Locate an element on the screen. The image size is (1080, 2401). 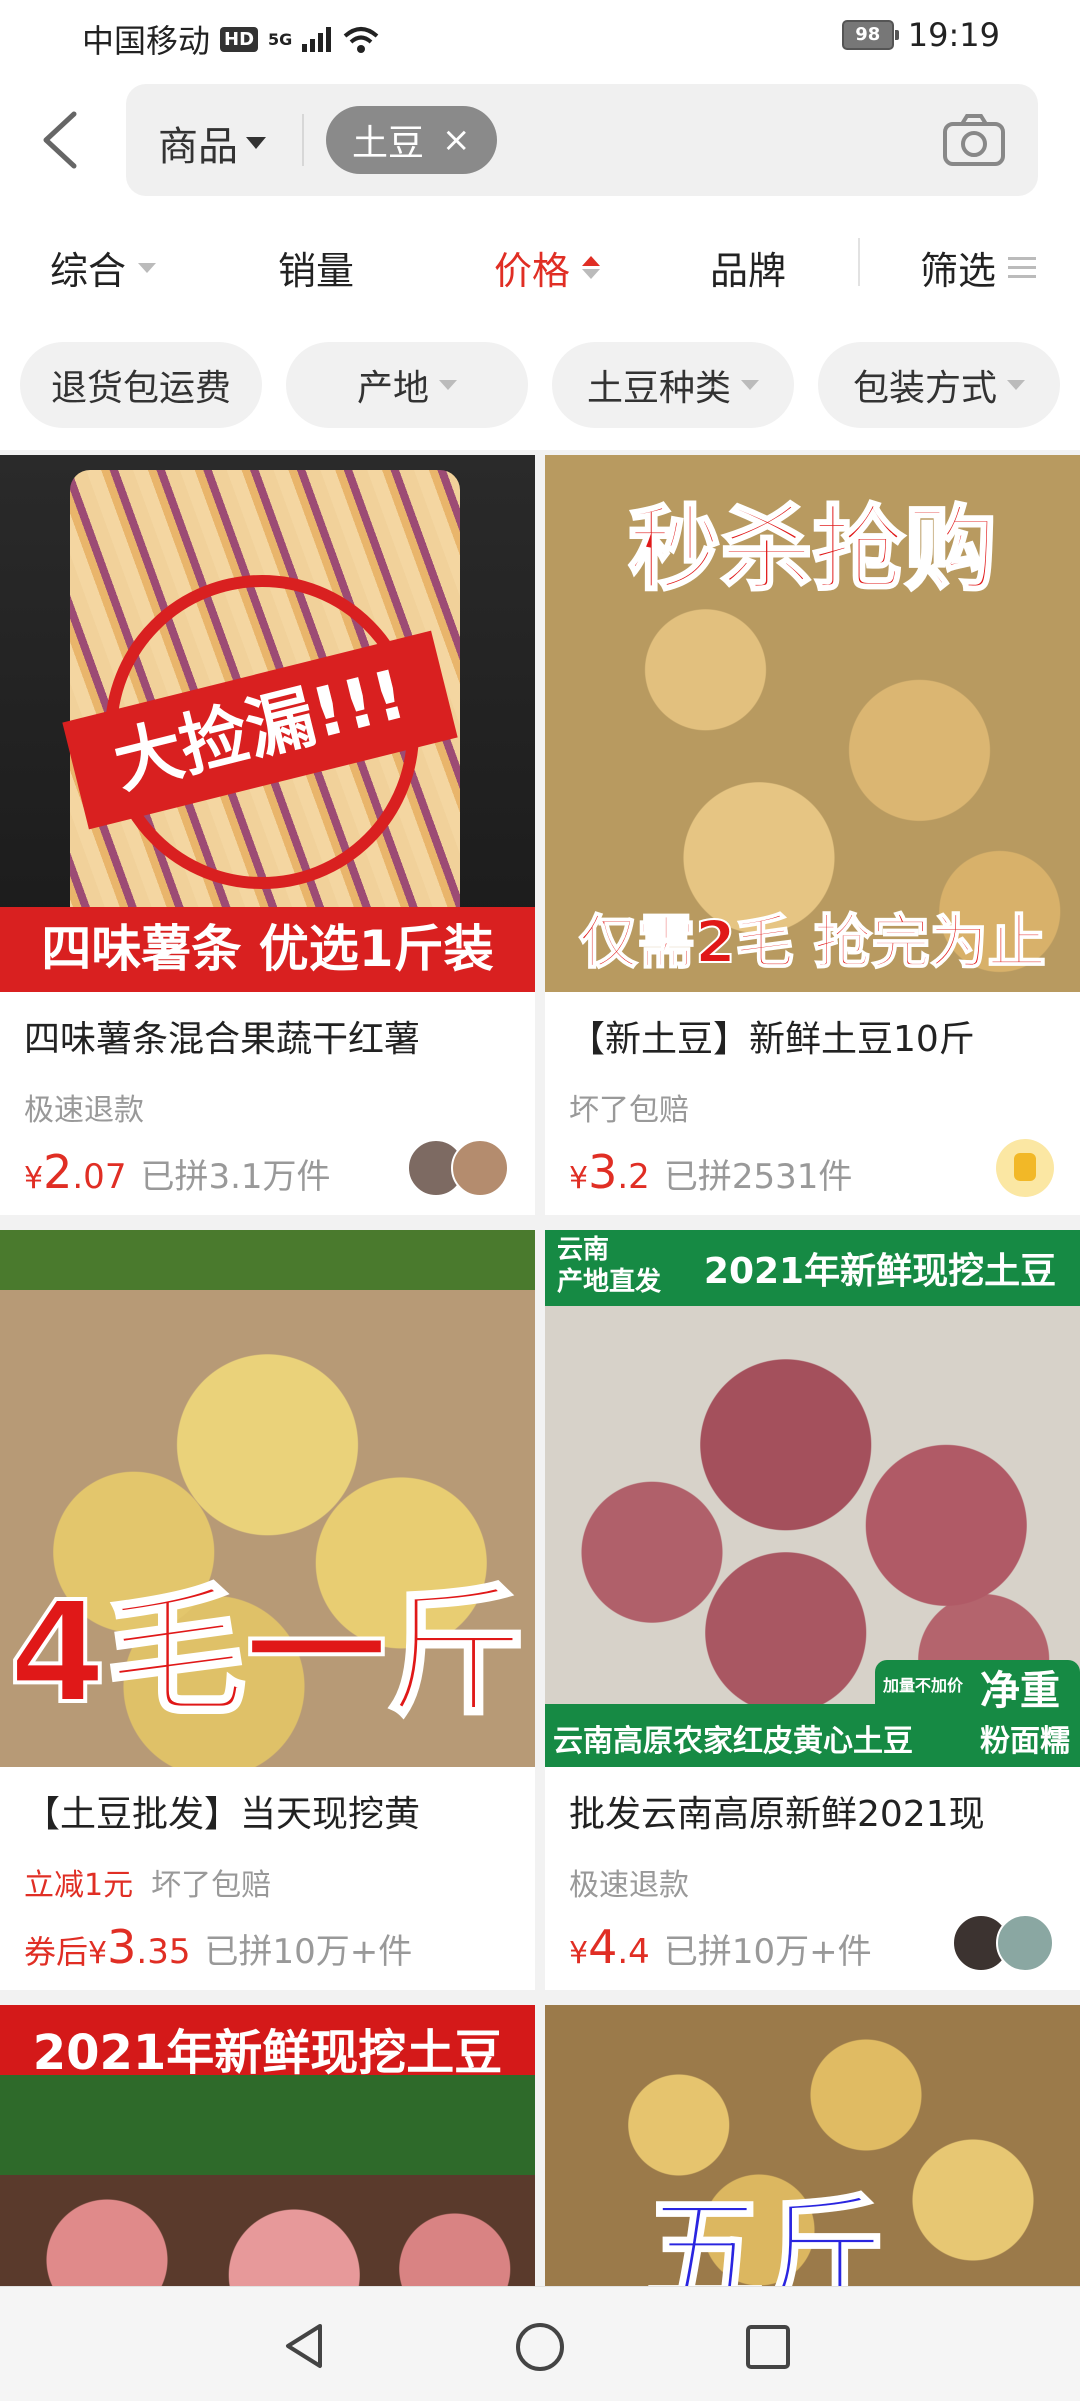
price-row: 券后 ¥3.35 已拼10万+件 is located at coordinates (218, 1947).